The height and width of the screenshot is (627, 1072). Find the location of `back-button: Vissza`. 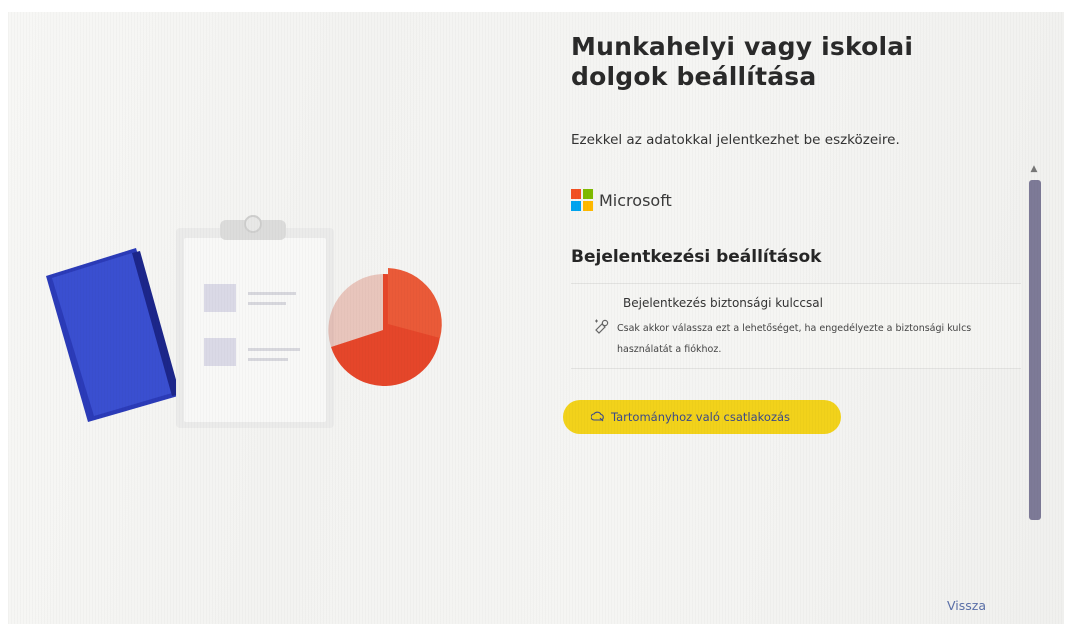

back-button: Vissza is located at coordinates (966, 605).